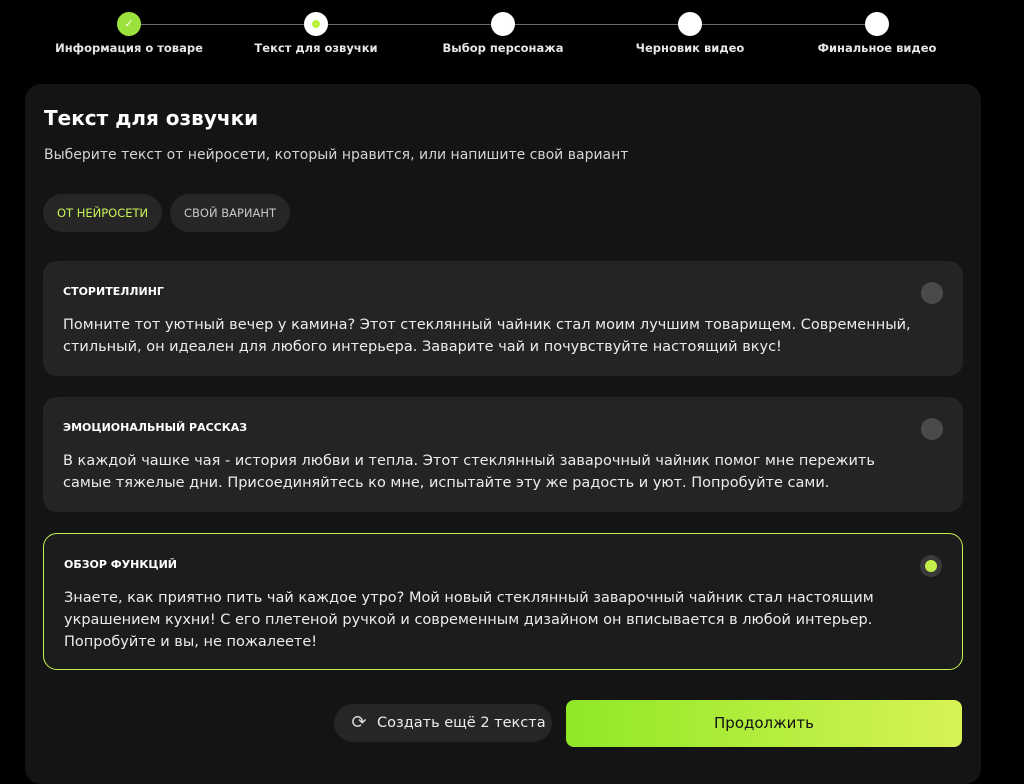  Describe the element at coordinates (931, 566) in the screenshot. I see `radio-button-selected` at that location.